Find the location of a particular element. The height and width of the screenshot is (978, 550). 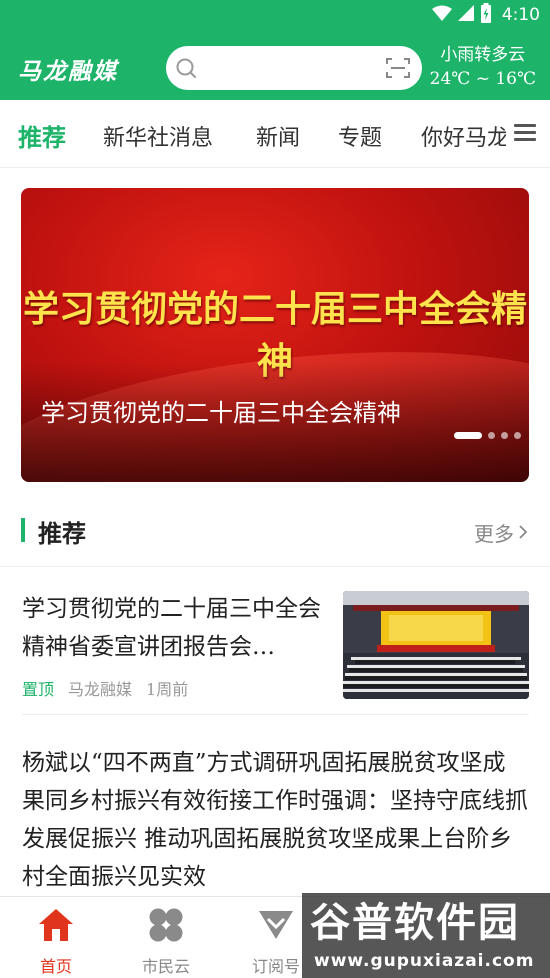

nav-home: 首页 is located at coordinates (56, 941).